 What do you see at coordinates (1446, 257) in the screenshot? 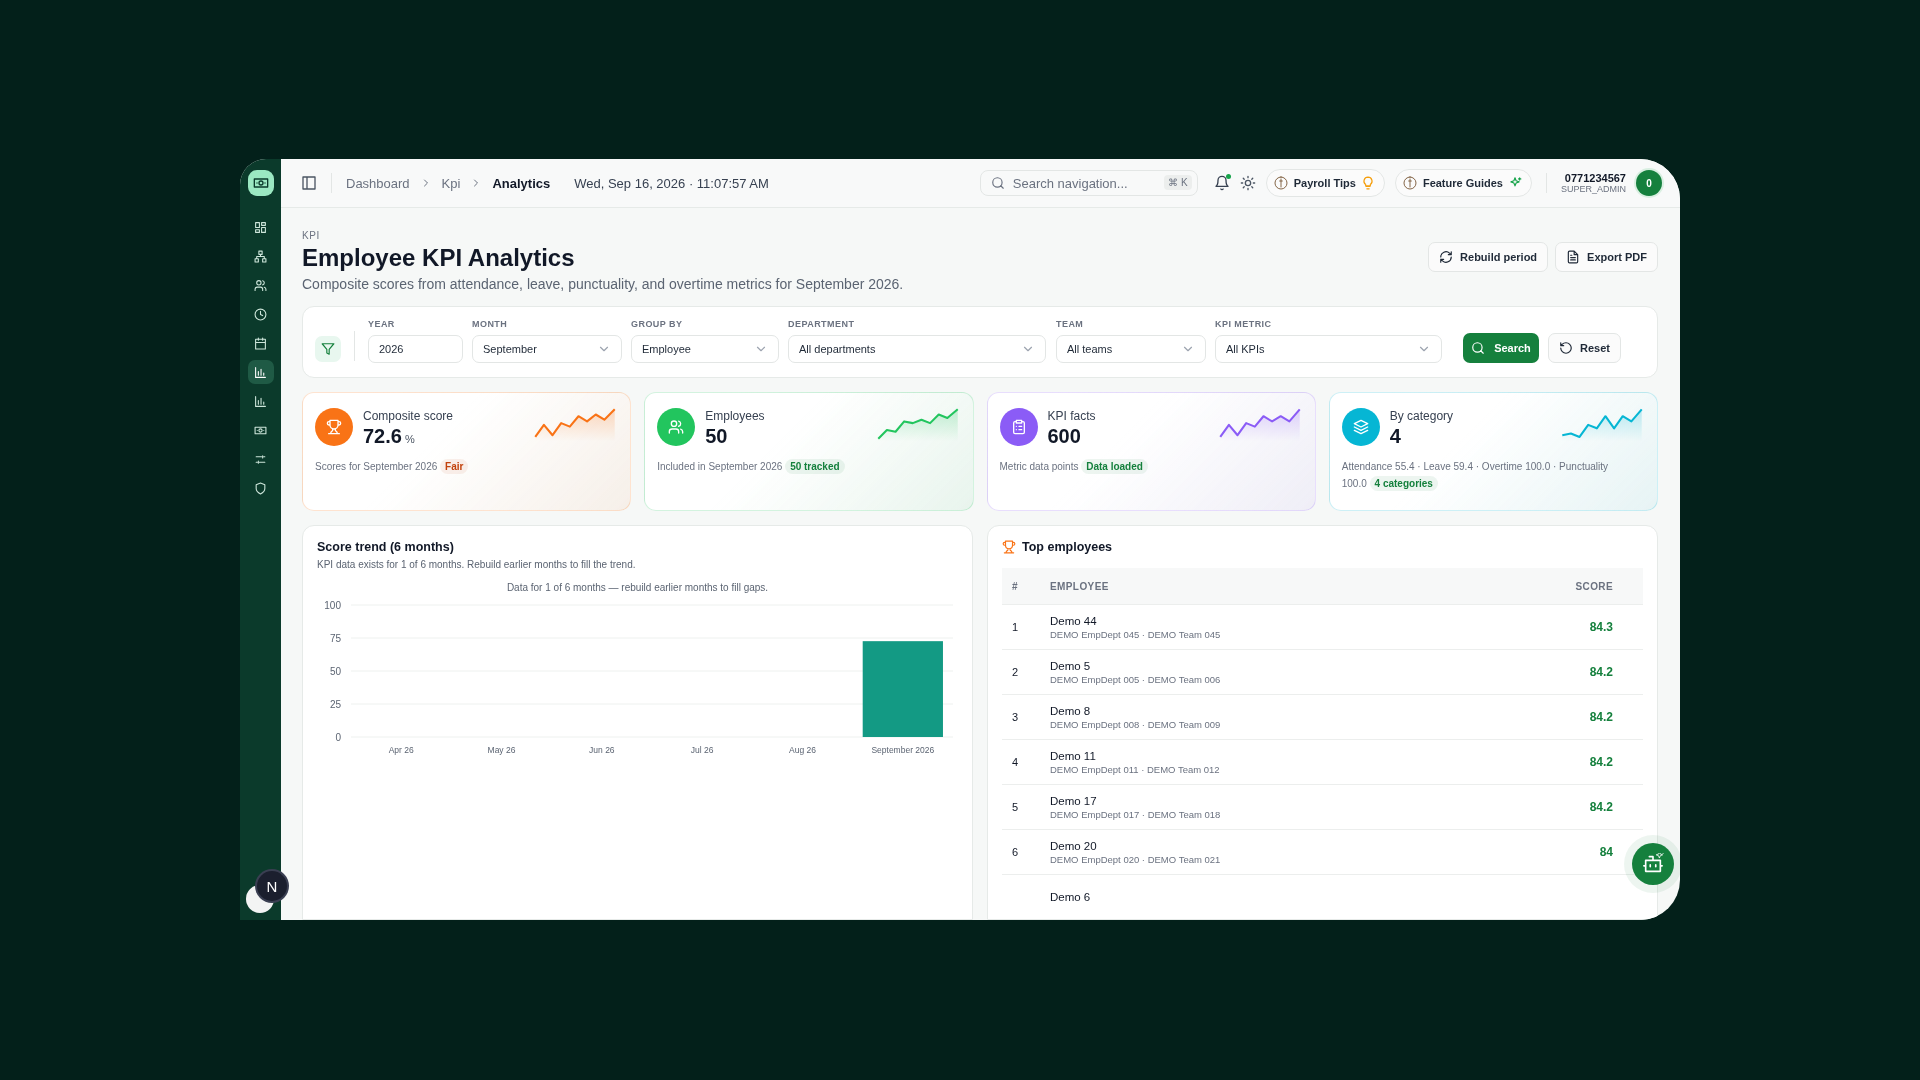
I see `refresh-icon` at bounding box center [1446, 257].